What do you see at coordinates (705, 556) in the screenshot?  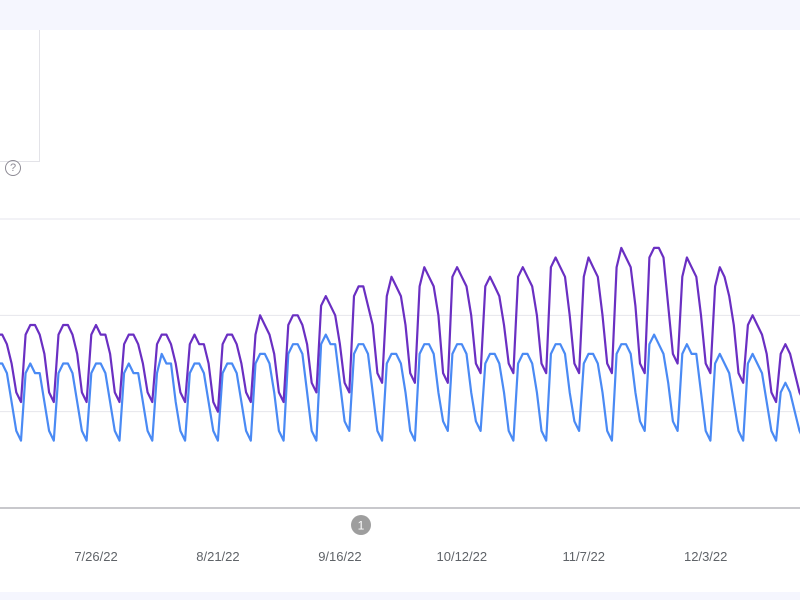 I see `x-tick-label: 12/3/22` at bounding box center [705, 556].